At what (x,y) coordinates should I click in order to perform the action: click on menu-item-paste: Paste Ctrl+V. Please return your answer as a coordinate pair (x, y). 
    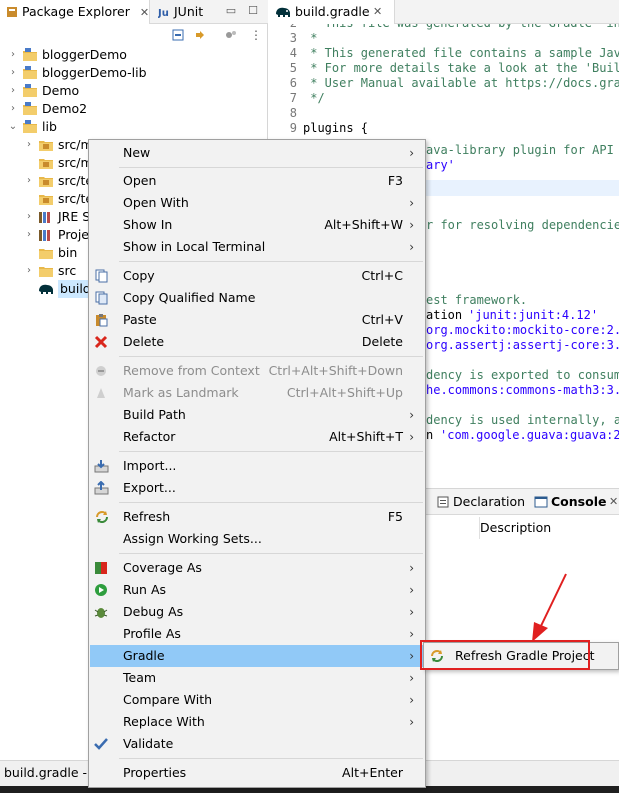
    Looking at the image, I should click on (257, 320).